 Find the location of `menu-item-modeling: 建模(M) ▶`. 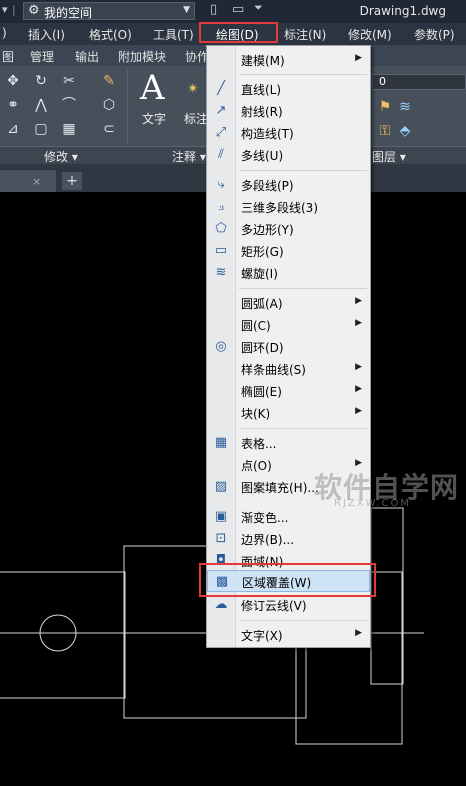

menu-item-modeling: 建模(M) ▶ is located at coordinates (288, 60).